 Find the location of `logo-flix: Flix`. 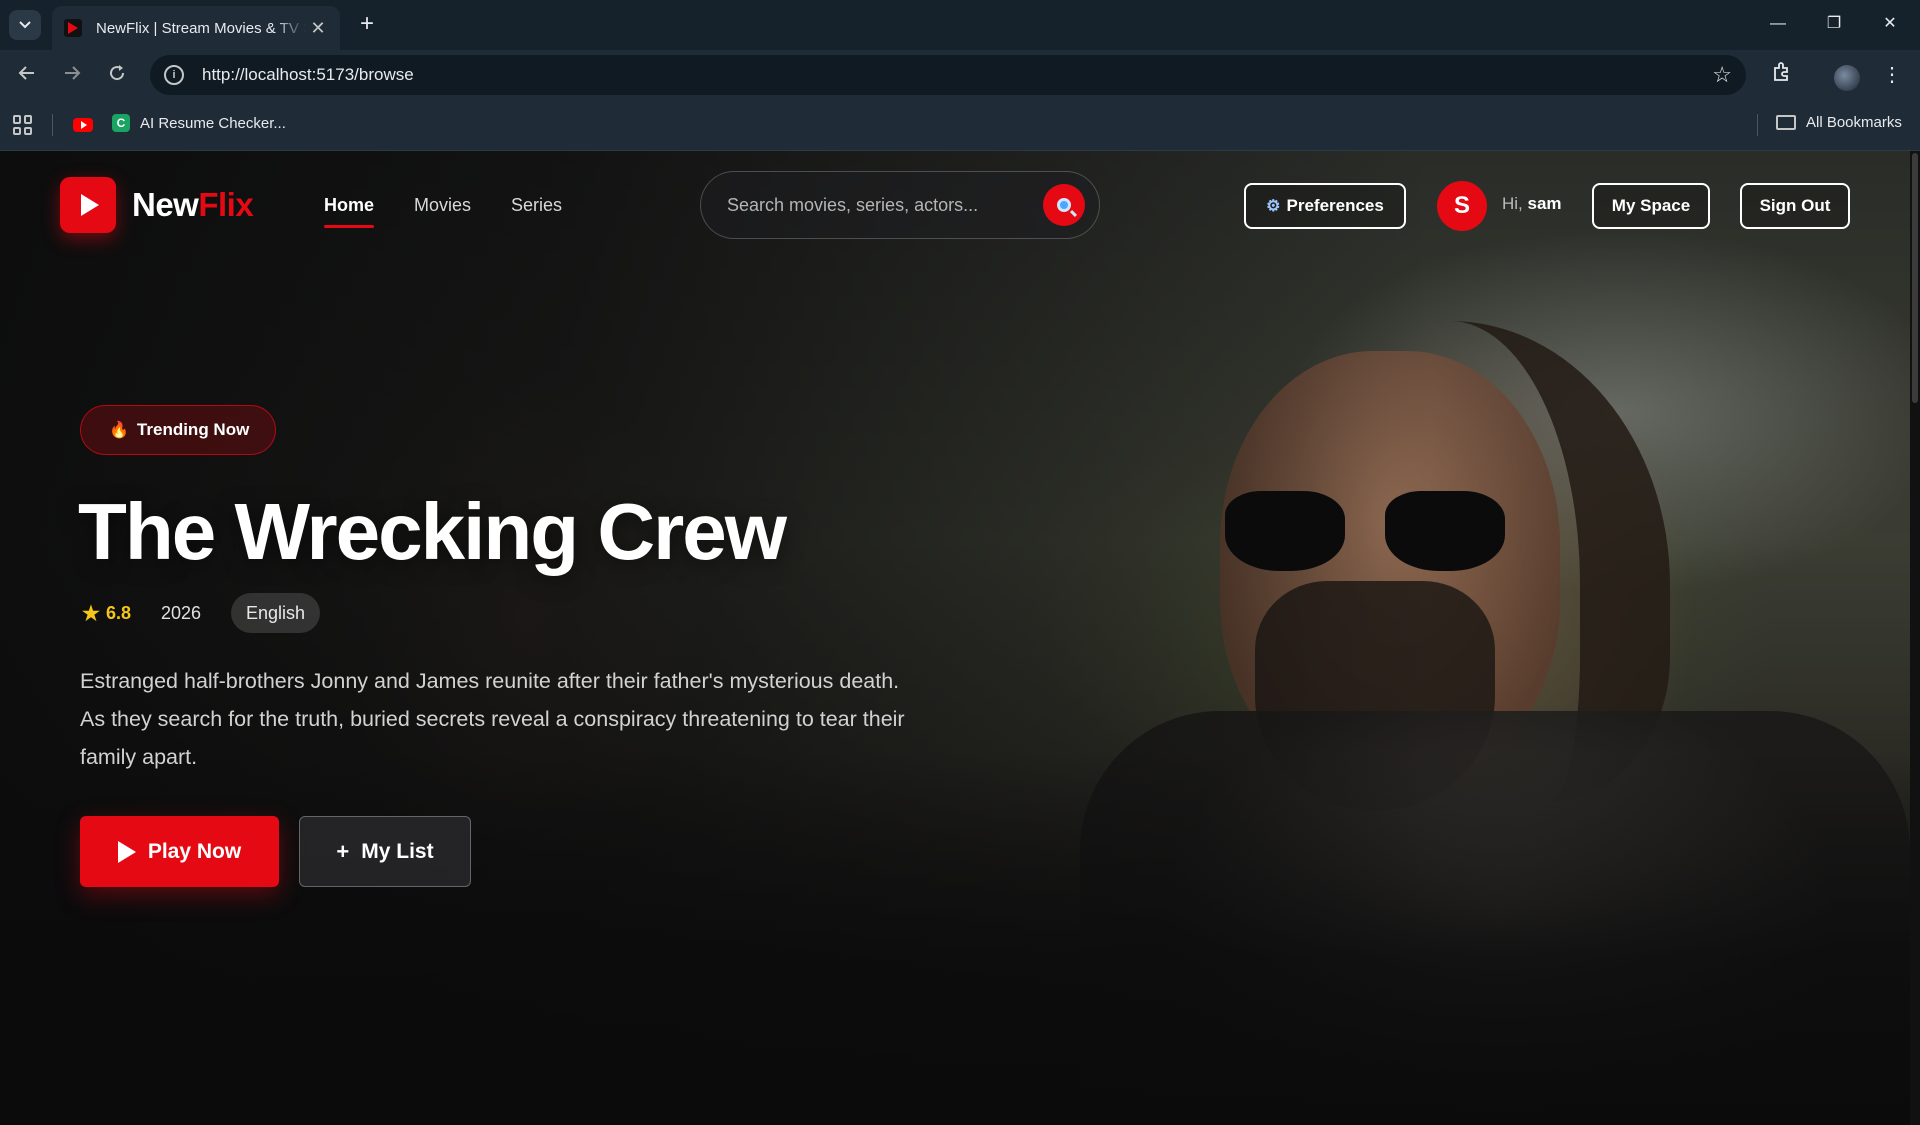

logo-flix: Flix is located at coordinates (226, 204).